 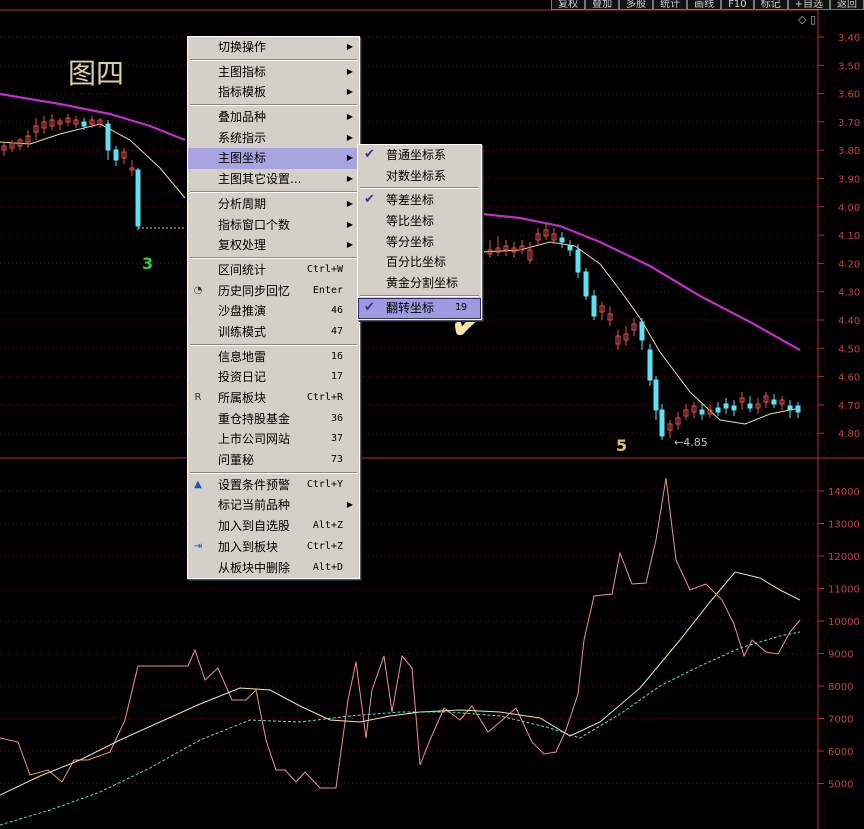 I want to click on menu-item-g4-1: 指标窗口个数 ▶, so click(x=273, y=225).